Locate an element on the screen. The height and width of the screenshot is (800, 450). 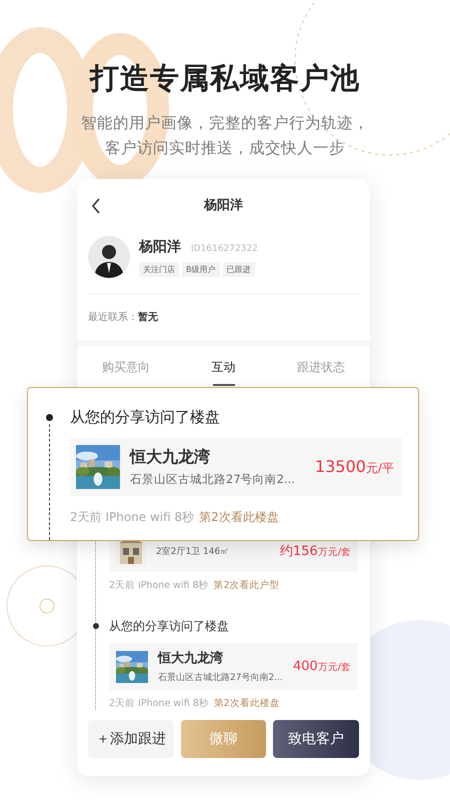
listing-price: 13500元/平 is located at coordinates (354, 467).